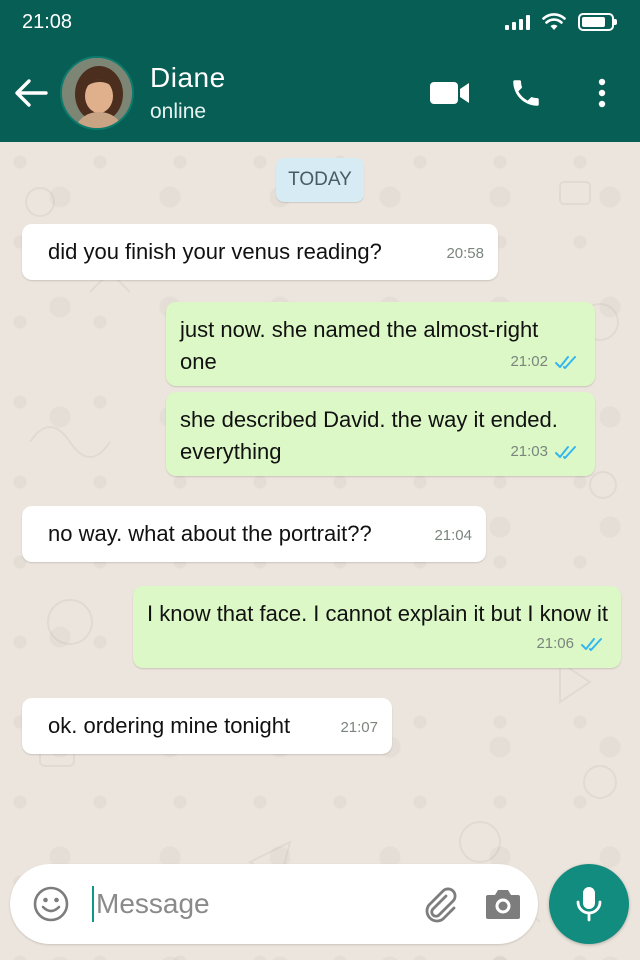 The width and height of the screenshot is (640, 960). I want to click on message-line: one, so click(198, 361).